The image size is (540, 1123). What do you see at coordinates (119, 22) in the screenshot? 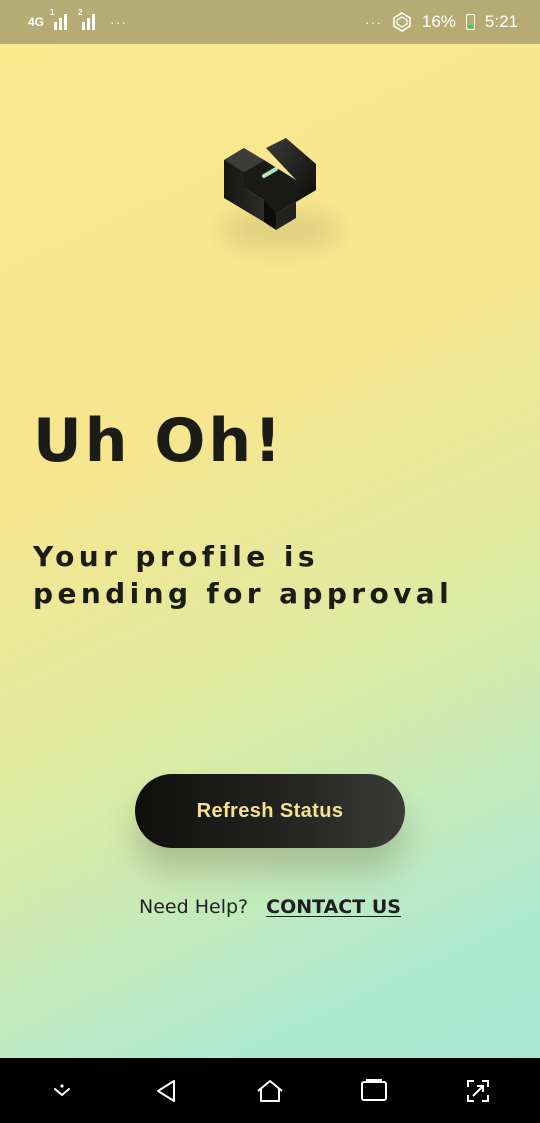
I see `more-notifications-icon: ···` at bounding box center [119, 22].